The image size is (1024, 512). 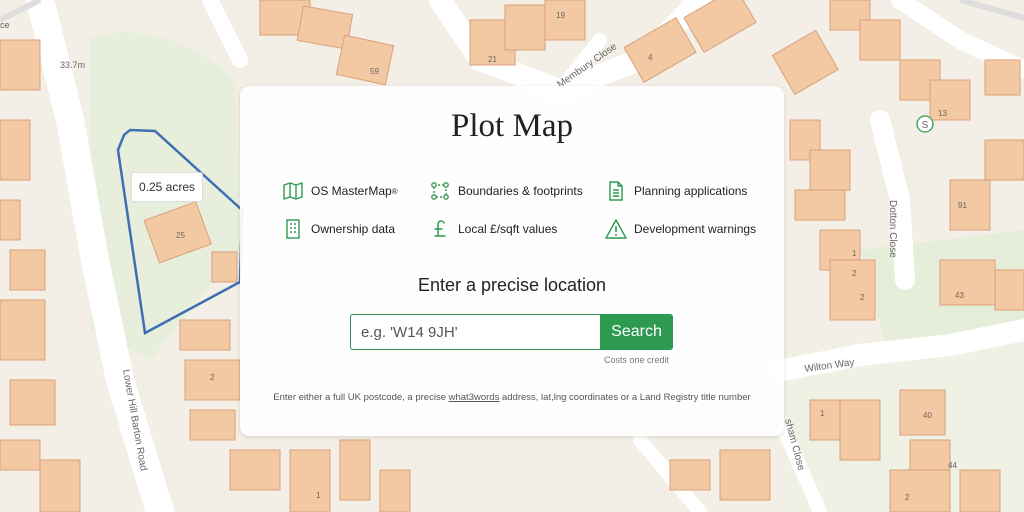 What do you see at coordinates (508, 229) in the screenshot?
I see `feature-label: Local £/sqft values` at bounding box center [508, 229].